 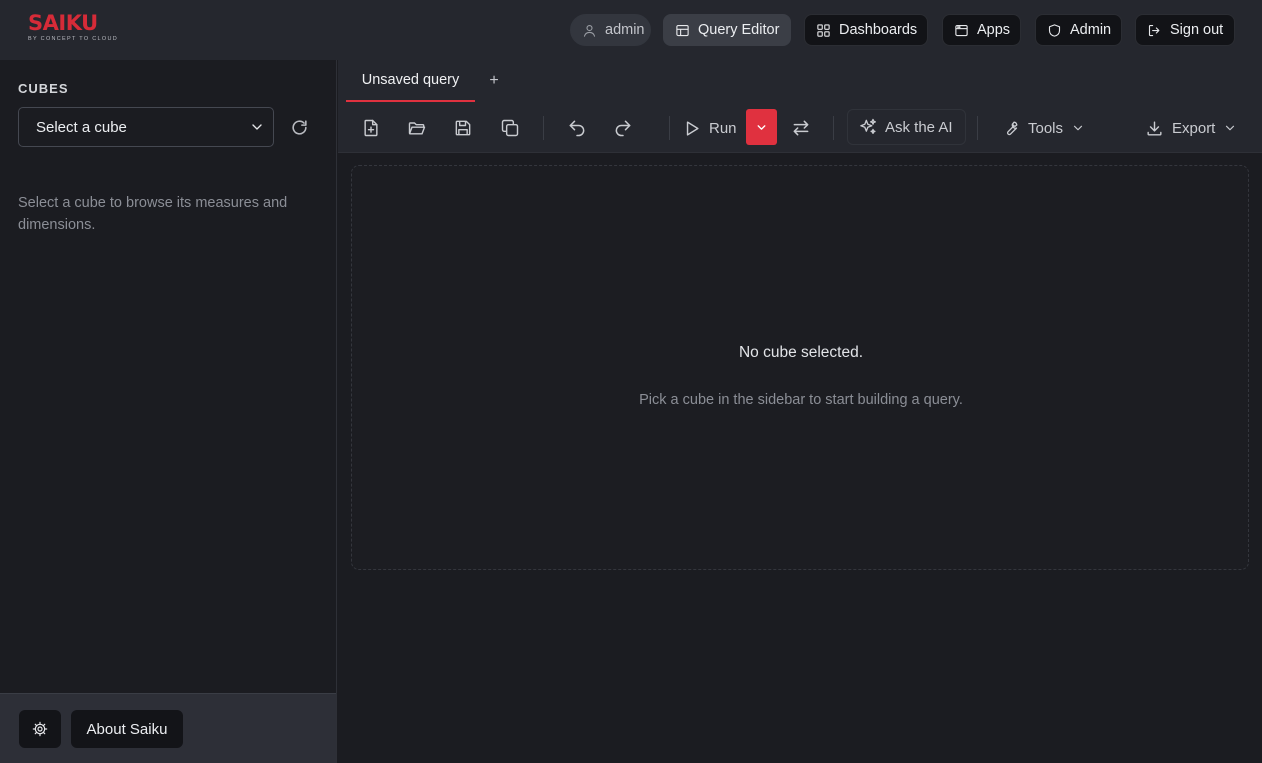 I want to click on logo-wordmark: SAIKU, so click(x=63, y=23).